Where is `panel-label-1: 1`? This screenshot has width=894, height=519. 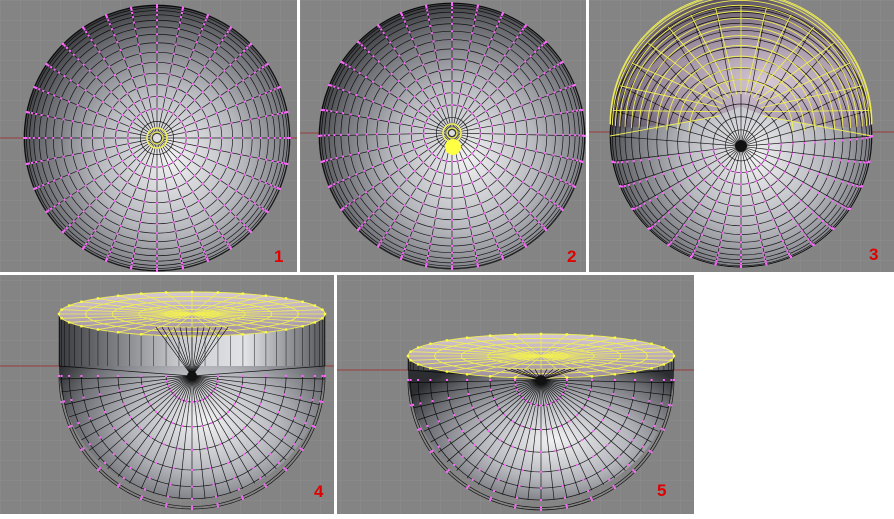 panel-label-1: 1 is located at coordinates (279, 256).